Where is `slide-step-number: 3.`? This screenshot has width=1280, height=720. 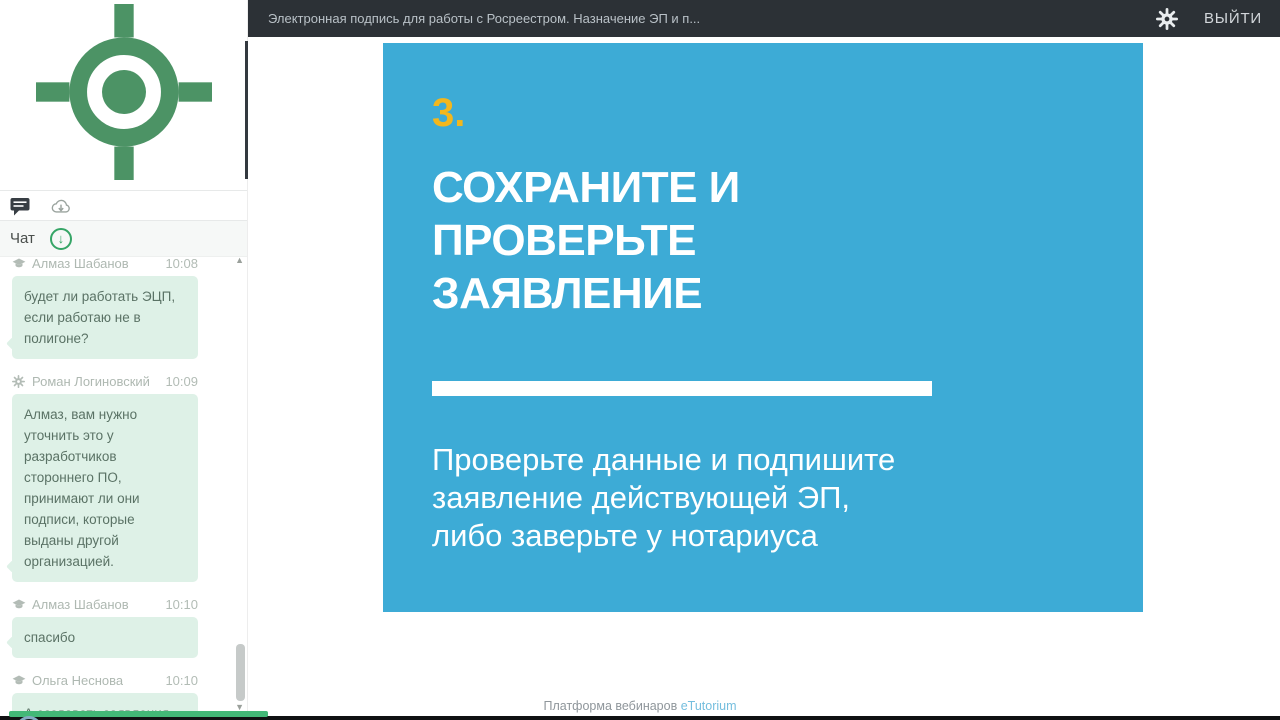
slide-step-number: 3. is located at coordinates (449, 113).